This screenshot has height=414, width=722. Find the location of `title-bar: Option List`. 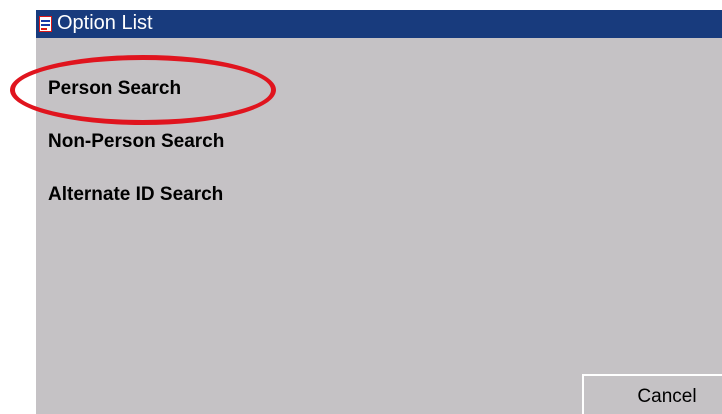

title-bar: Option List is located at coordinates (379, 24).